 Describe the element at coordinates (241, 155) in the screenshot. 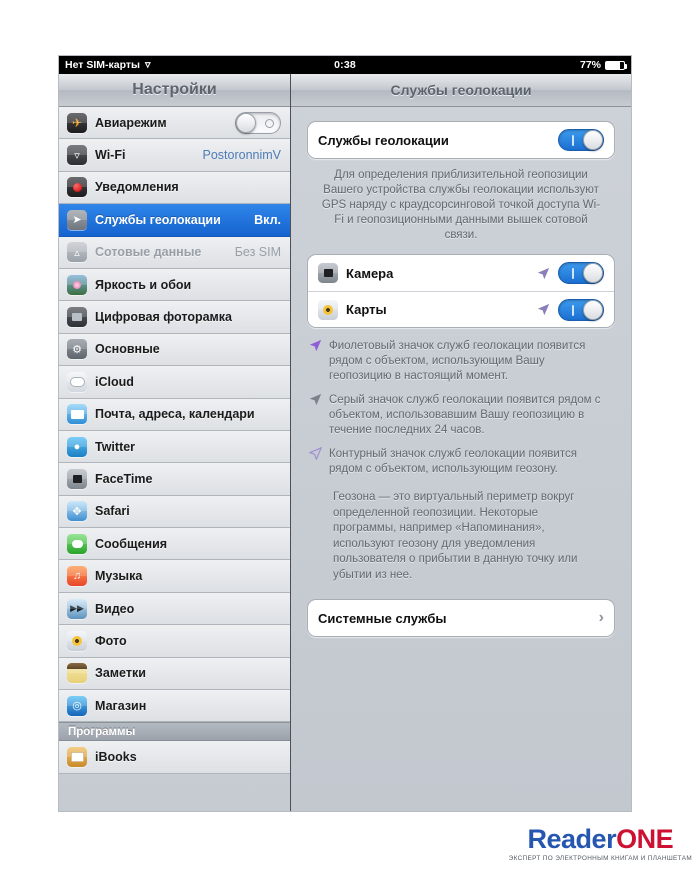

I see `wifi-network-value: PostoronnimV` at that location.